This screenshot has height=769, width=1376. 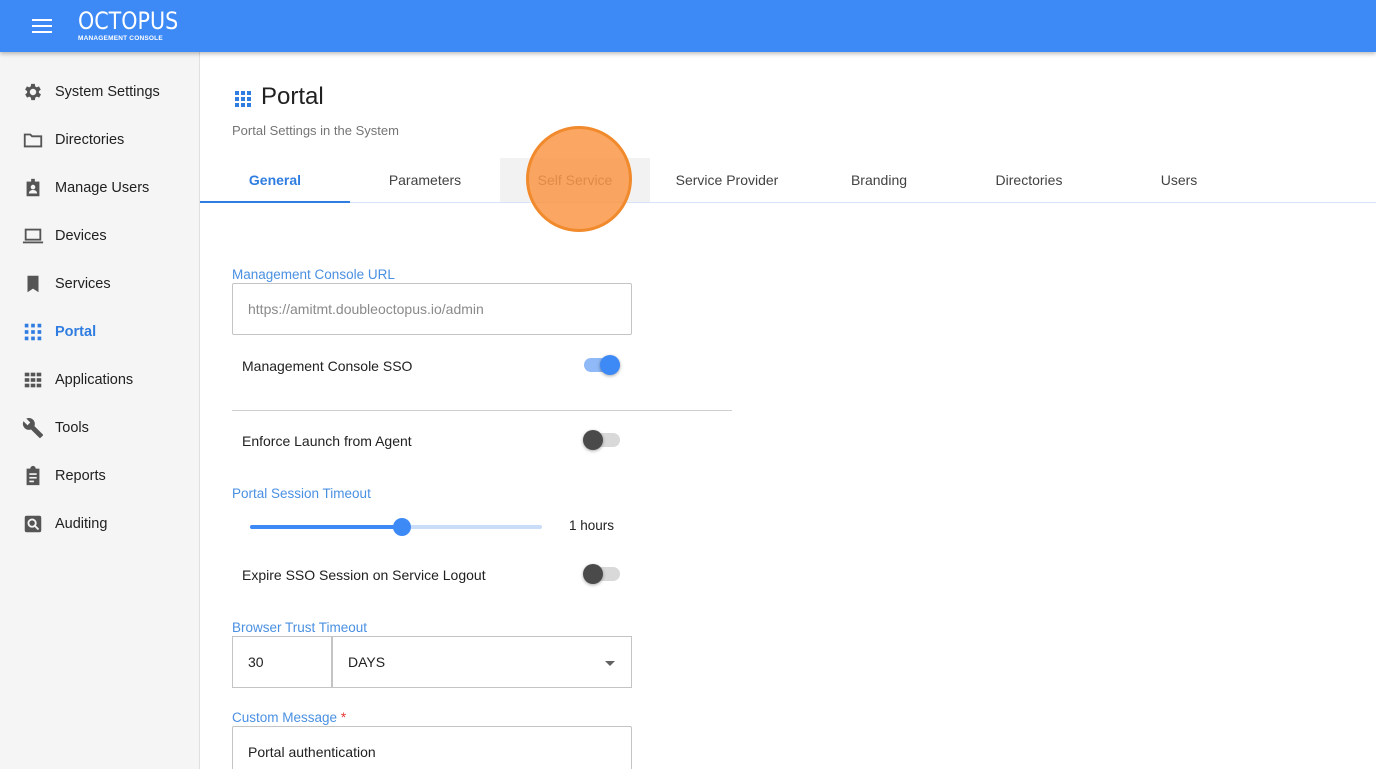 I want to click on sidebar-item-label: Auditing, so click(x=81, y=524).